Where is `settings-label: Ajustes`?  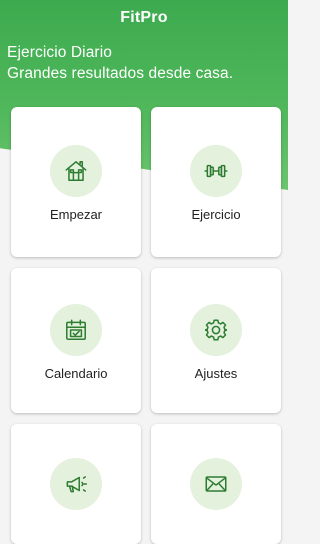
settings-label: Ajustes is located at coordinates (216, 373).